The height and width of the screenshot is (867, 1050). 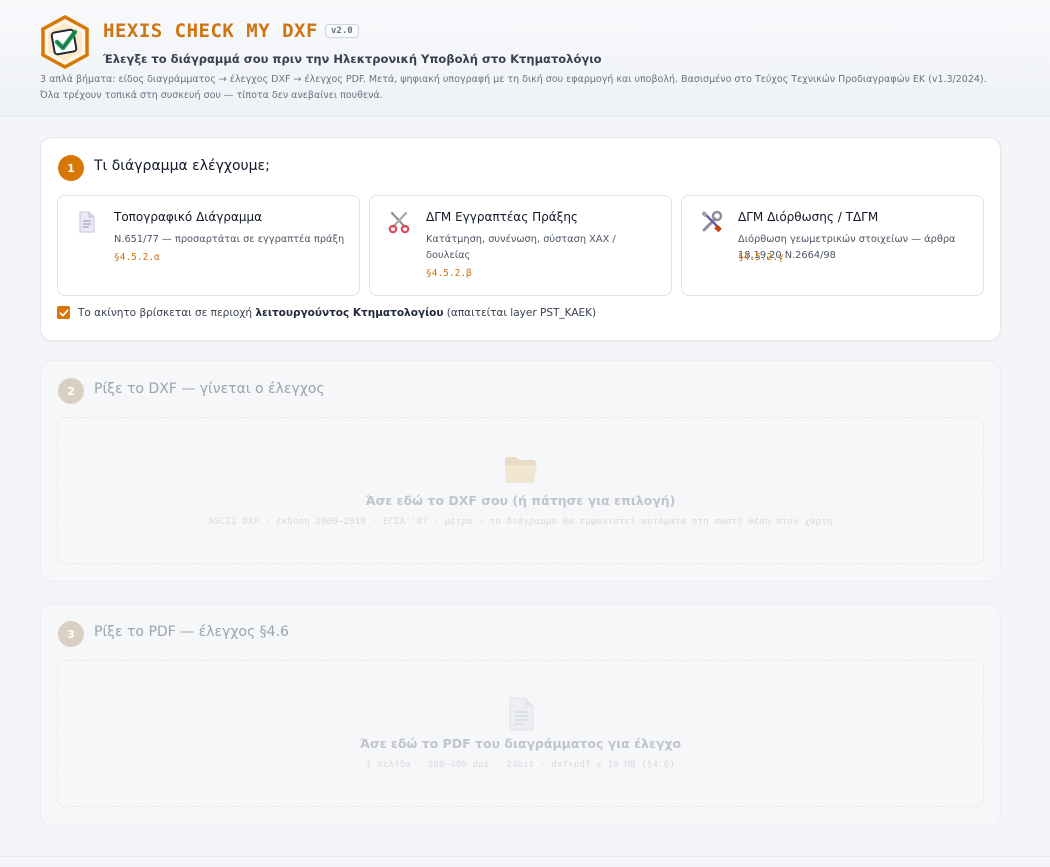 I want to click on option-title: ΔΓΜ Διόρθωσης / ΤΔΓΜ, so click(x=808, y=217).